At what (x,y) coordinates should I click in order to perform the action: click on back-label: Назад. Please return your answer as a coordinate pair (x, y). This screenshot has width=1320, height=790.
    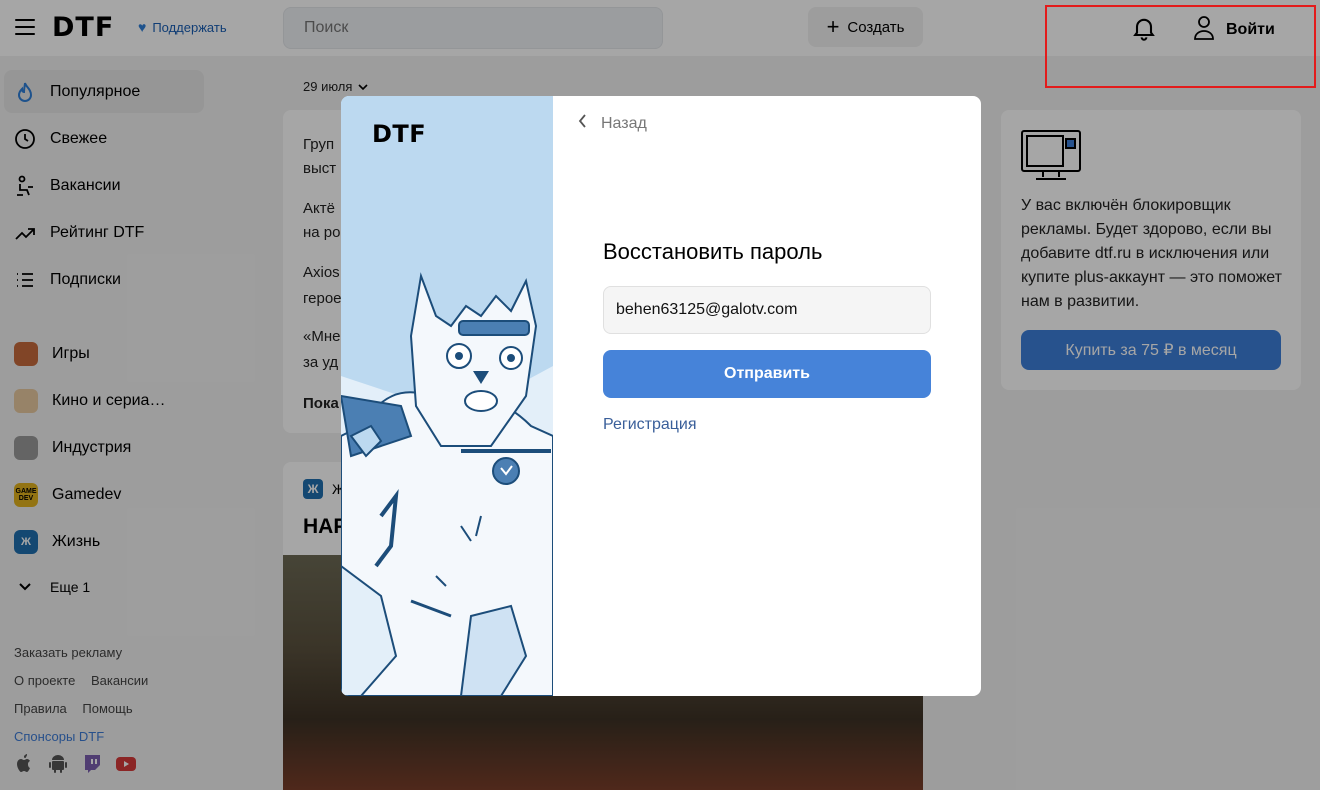
    Looking at the image, I should click on (624, 123).